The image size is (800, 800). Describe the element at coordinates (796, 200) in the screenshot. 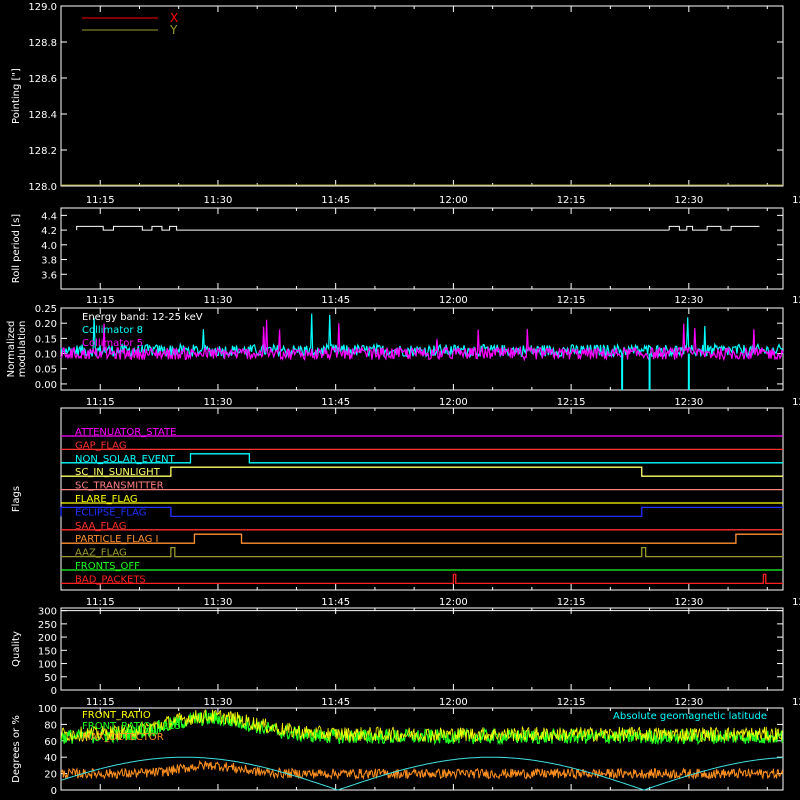

I see `pointing-xtick-label: 12:45` at that location.